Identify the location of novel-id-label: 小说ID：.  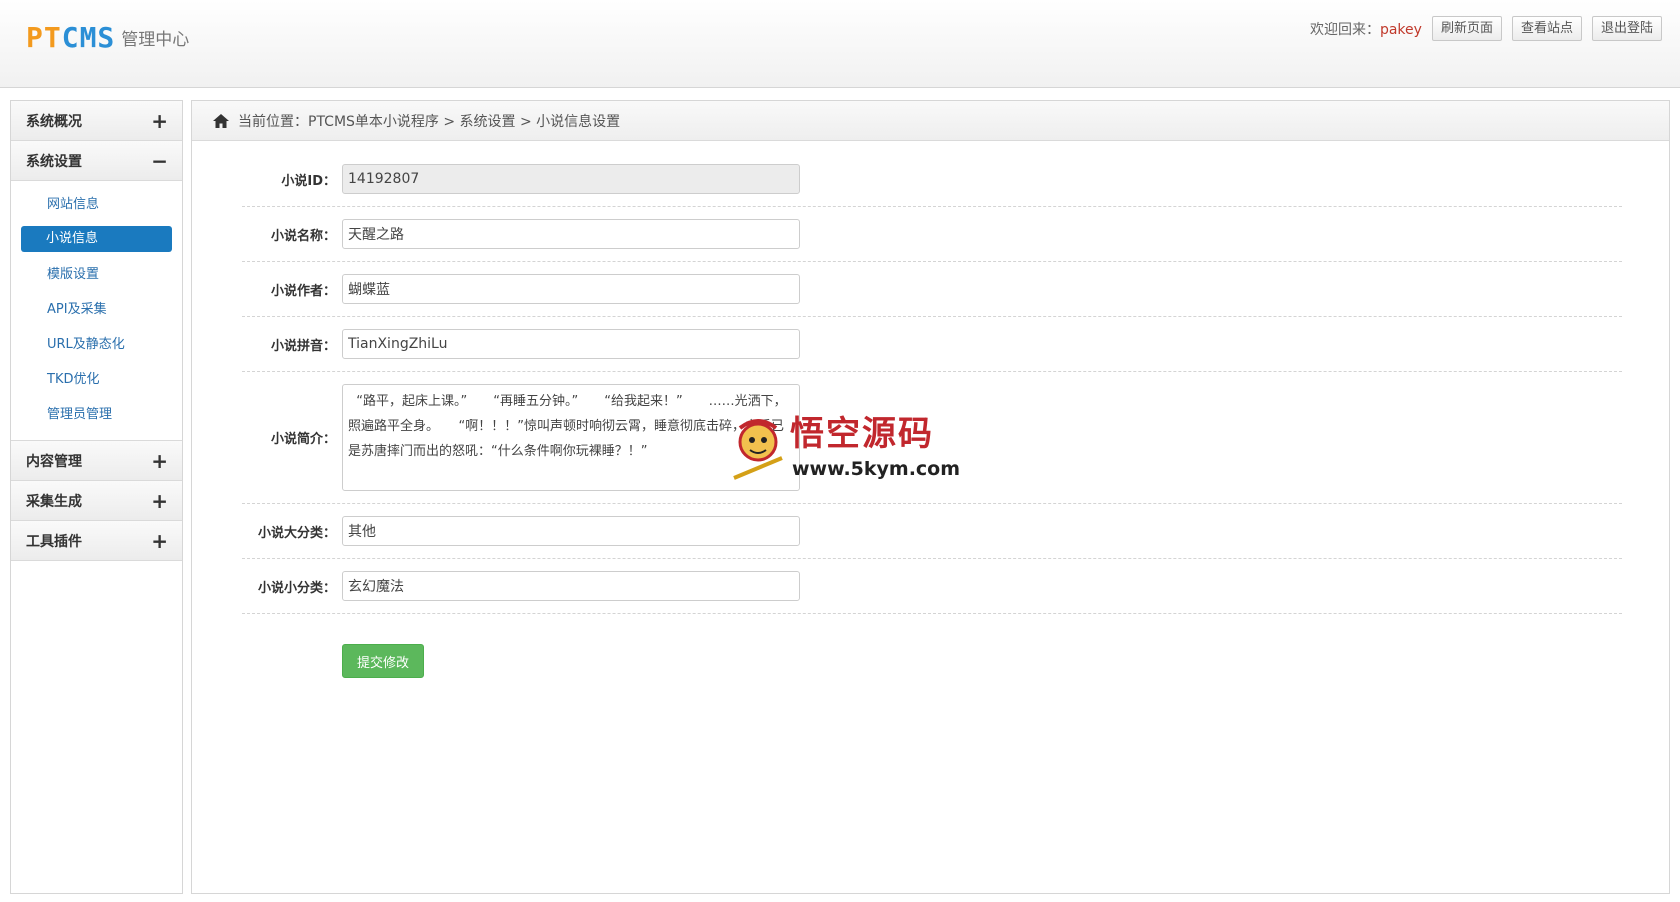
(308, 181).